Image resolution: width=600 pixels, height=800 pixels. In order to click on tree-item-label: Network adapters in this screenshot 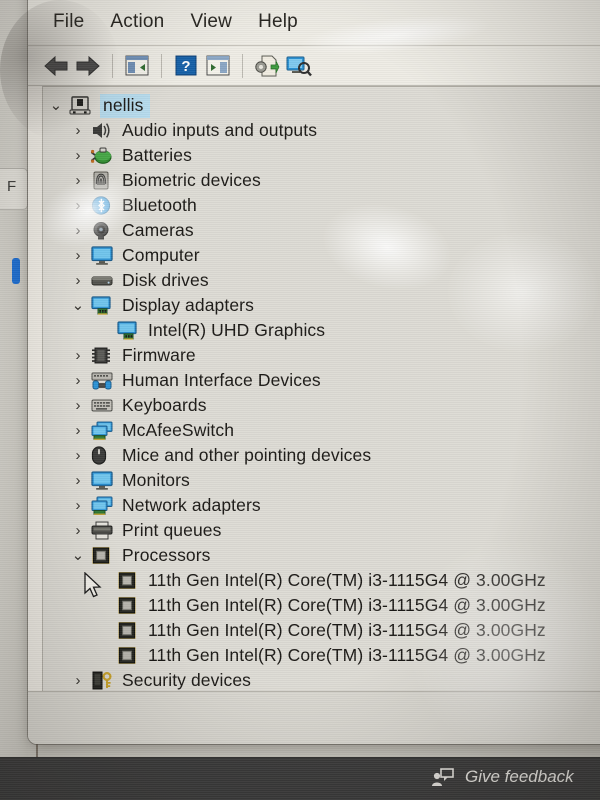, I will do `click(191, 504)`.